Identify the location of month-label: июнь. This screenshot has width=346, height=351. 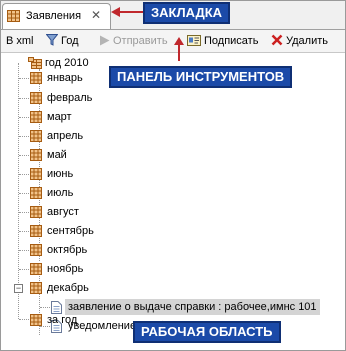
(60, 174).